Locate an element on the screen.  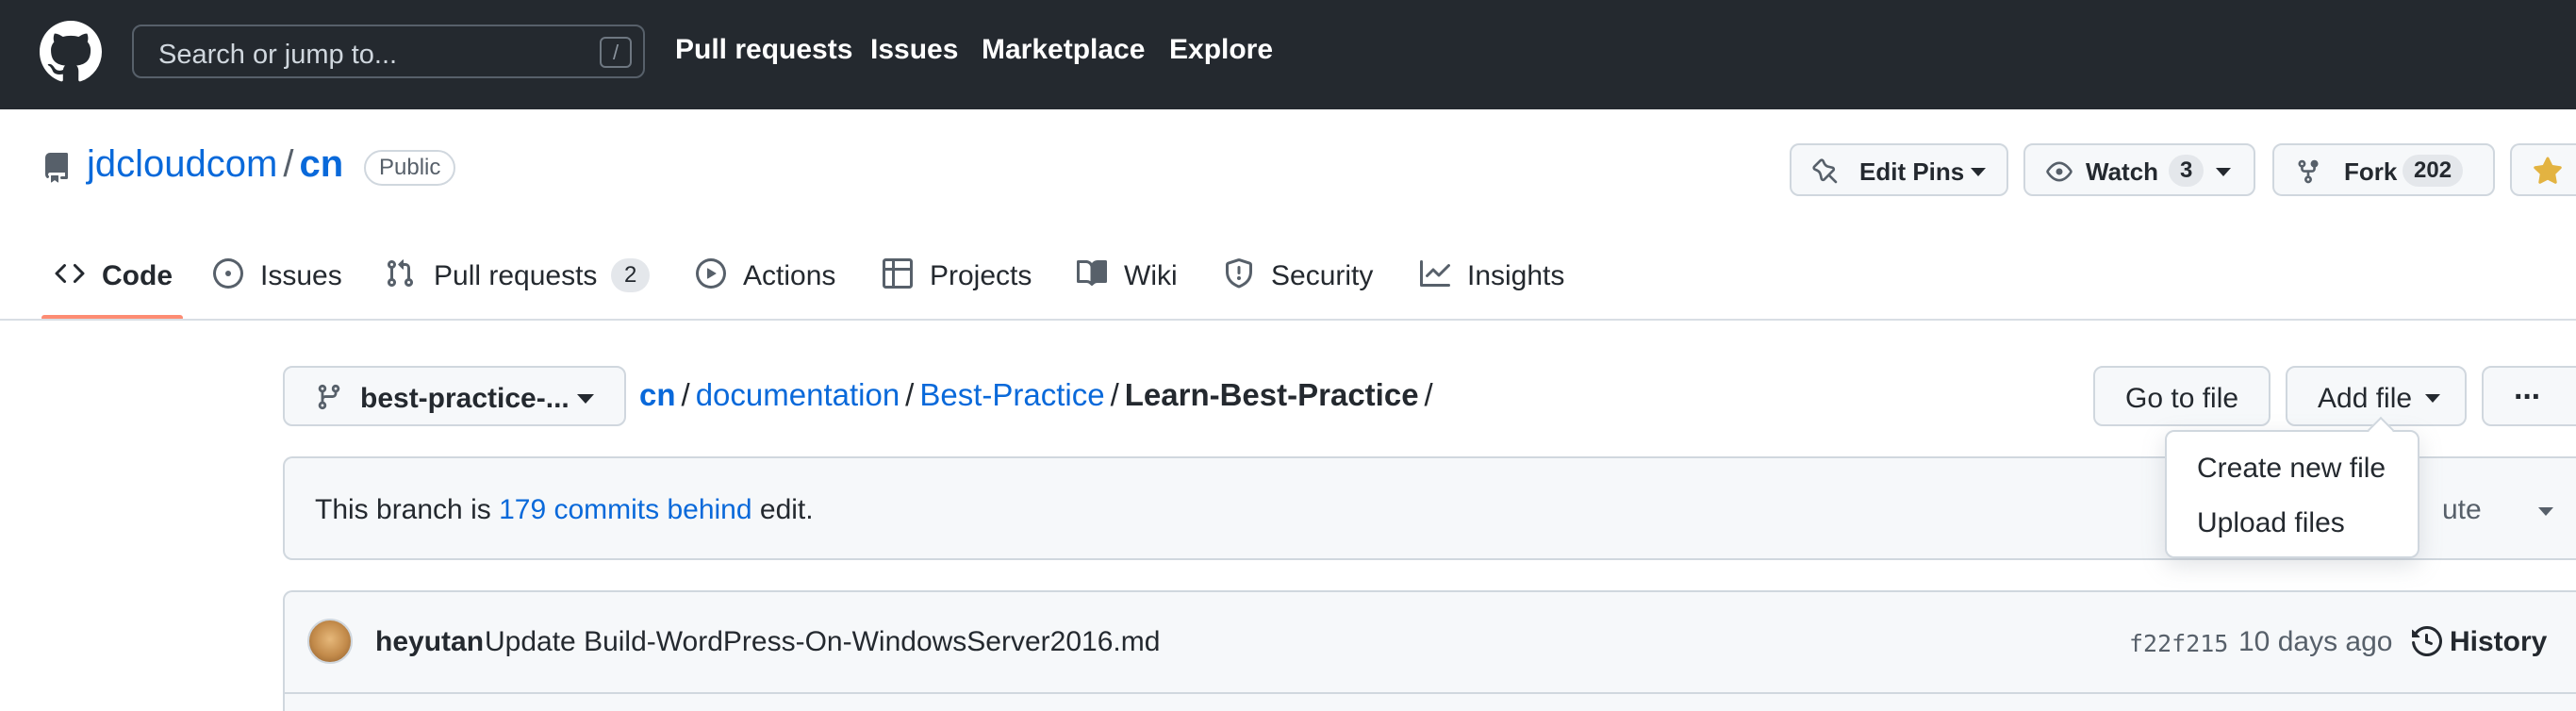
tab-actions: Actions is located at coordinates (771, 287).